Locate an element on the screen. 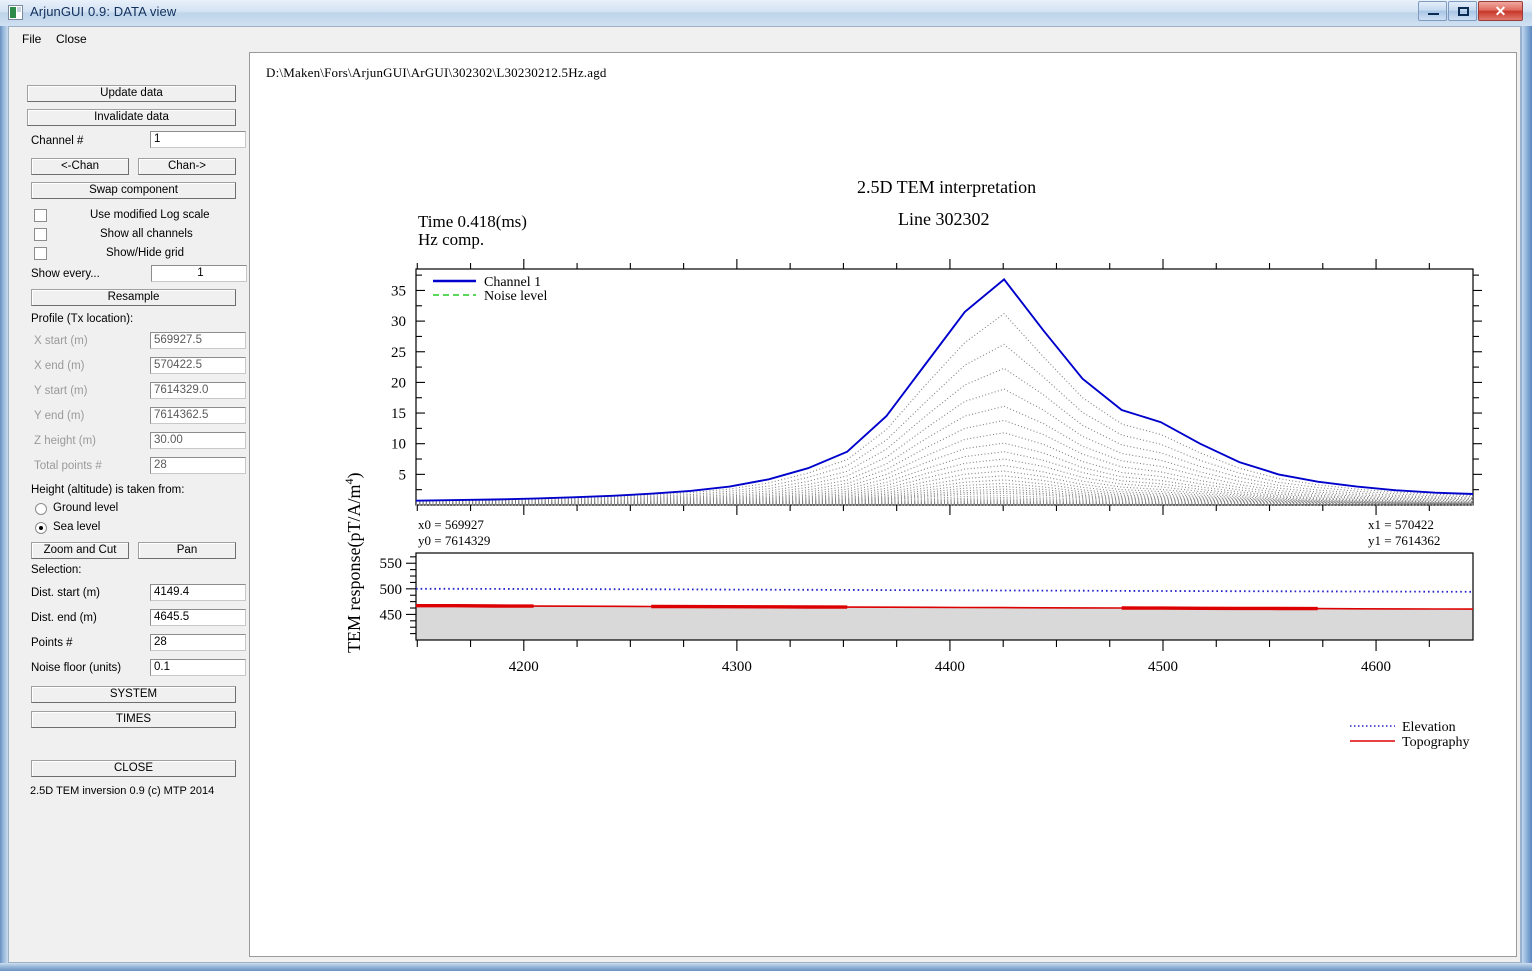 The height and width of the screenshot is (971, 1532). label-dist-start: Dist. start (m) is located at coordinates (65, 593).